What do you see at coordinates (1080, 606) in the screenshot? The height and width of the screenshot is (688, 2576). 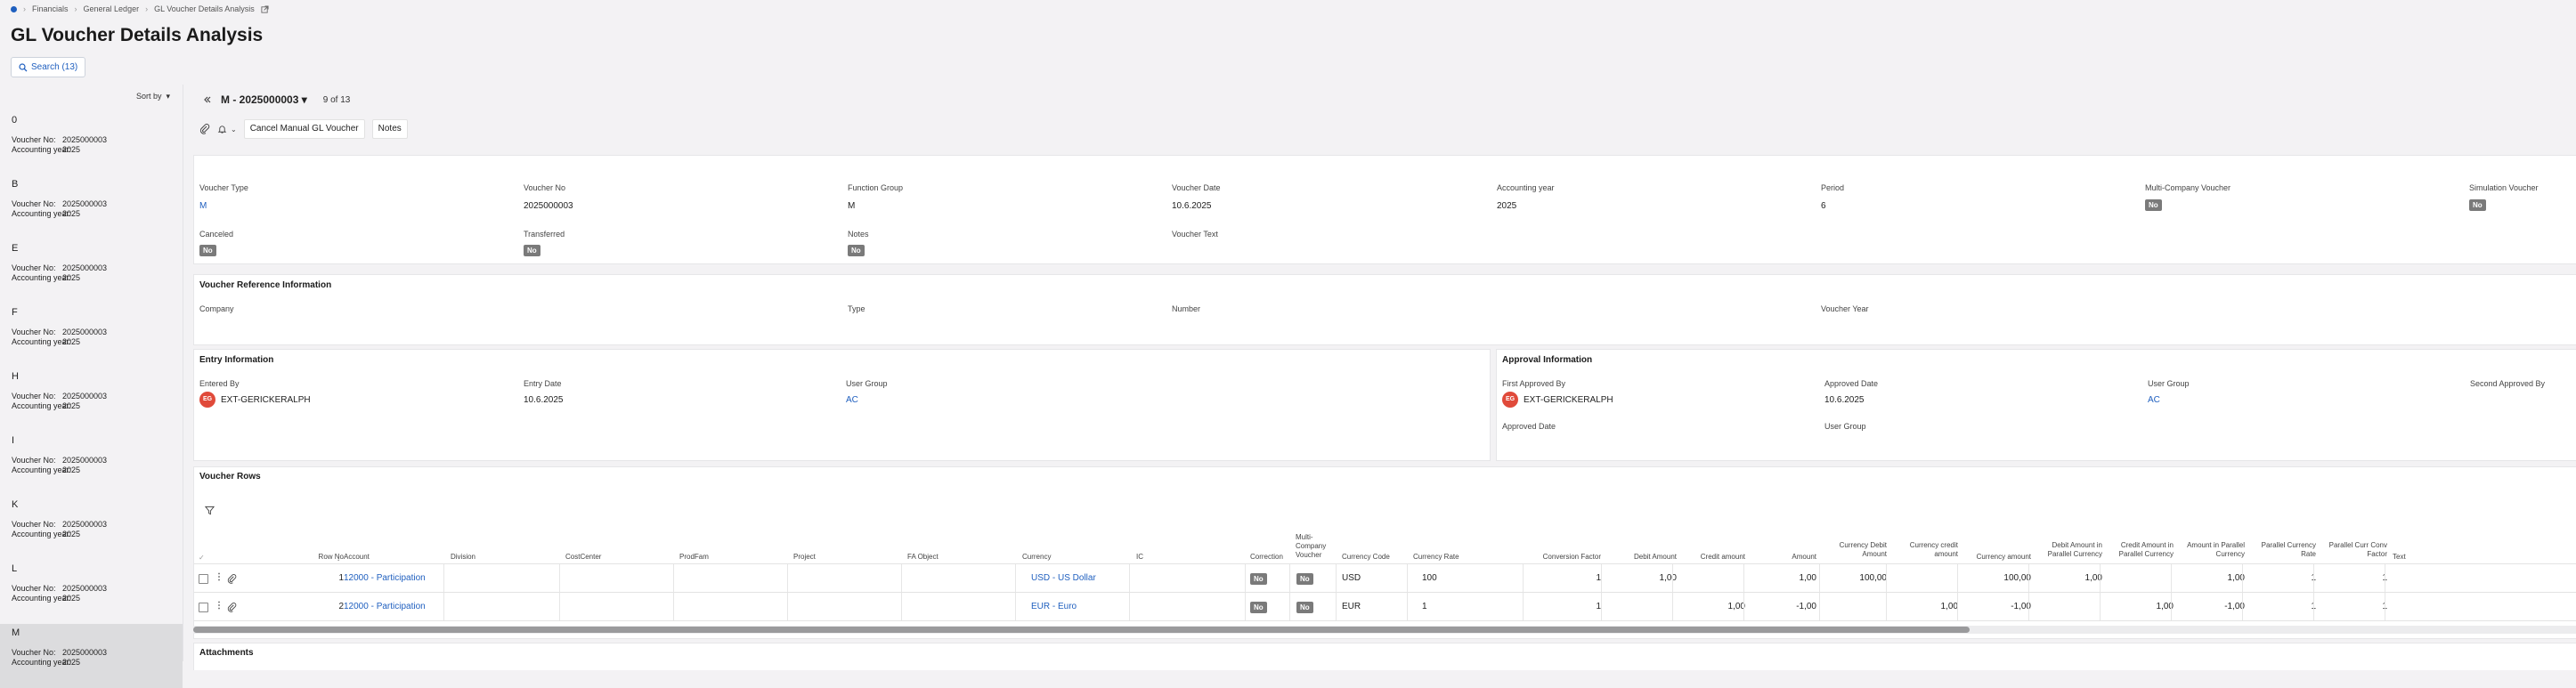 I see `cell-currency: EUR - Euro` at bounding box center [1080, 606].